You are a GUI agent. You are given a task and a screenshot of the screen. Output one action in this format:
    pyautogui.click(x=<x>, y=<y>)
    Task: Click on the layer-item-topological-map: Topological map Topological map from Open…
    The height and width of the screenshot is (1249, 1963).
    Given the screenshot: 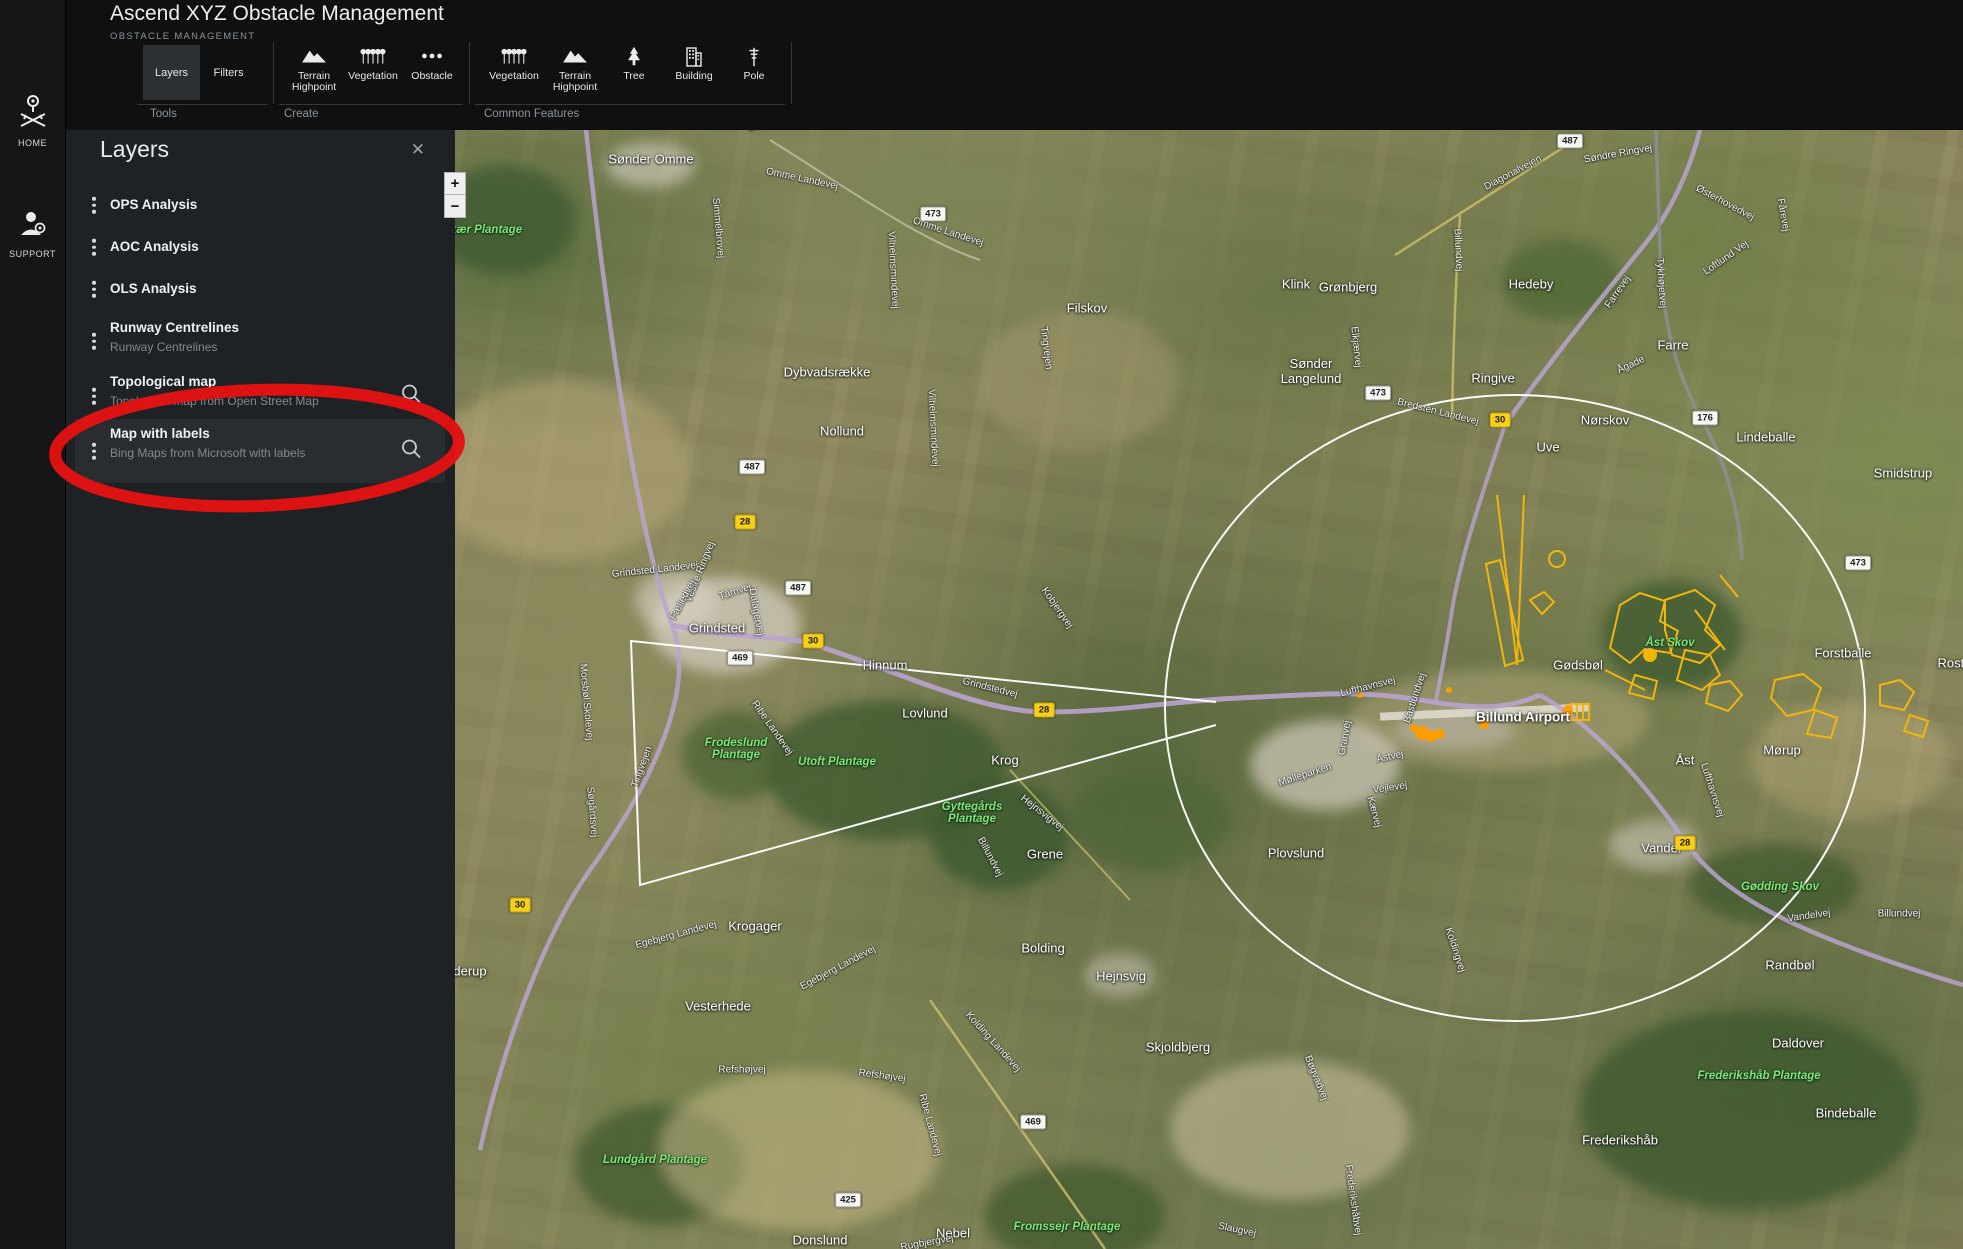 What is the action you would take?
    pyautogui.click(x=260, y=396)
    